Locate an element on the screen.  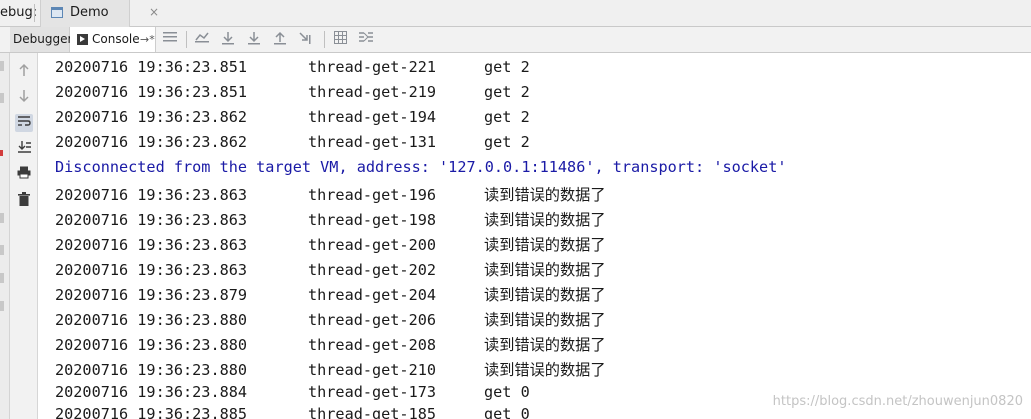
menu-icon is located at coordinates (170, 40).